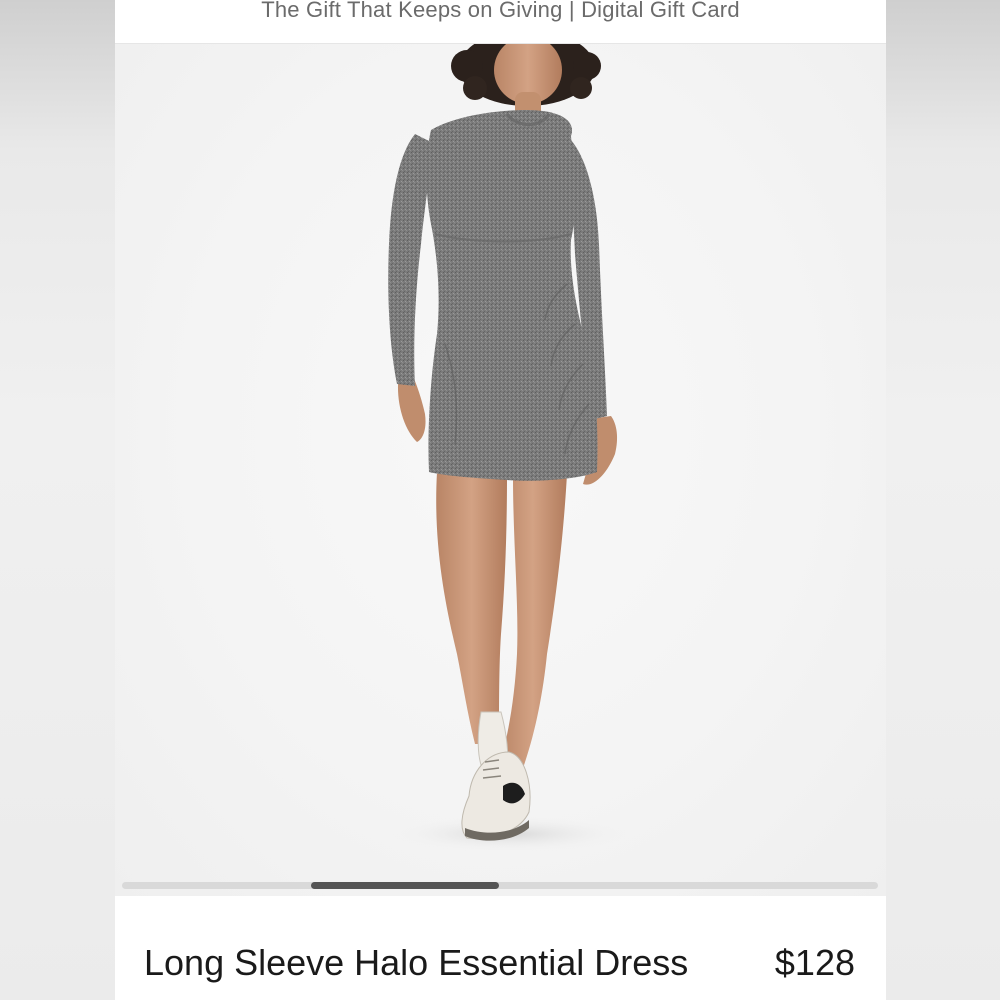 This screenshot has height=1000, width=1000. Describe the element at coordinates (405, 885) in the screenshot. I see `gallery-scrollbar-thumb` at that location.